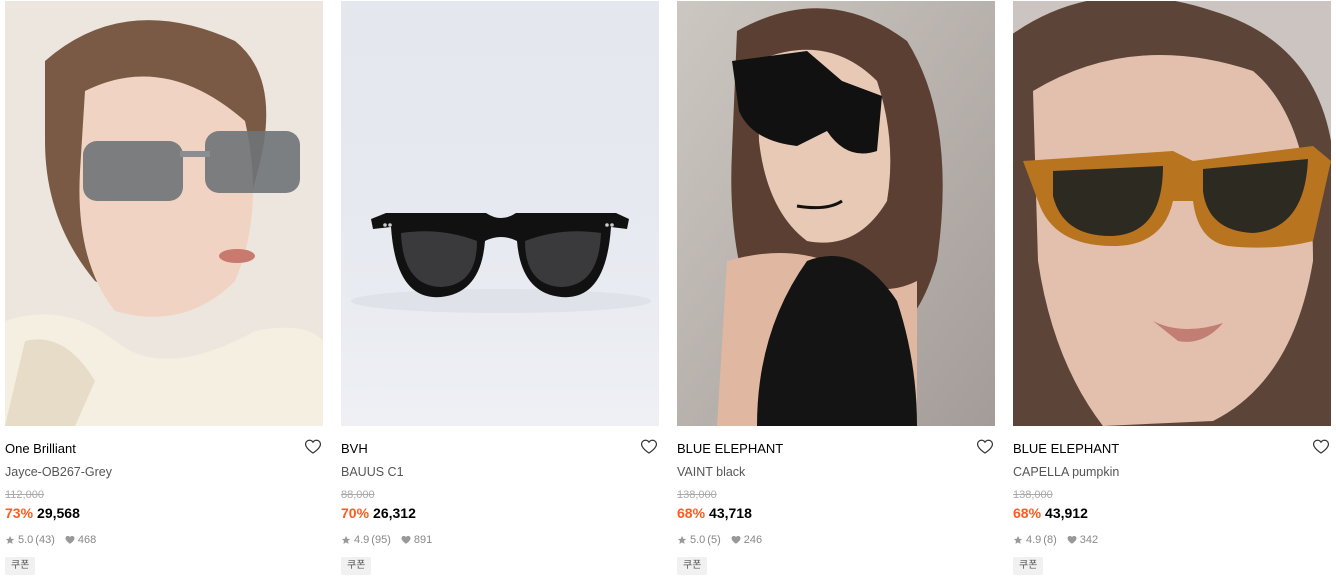 The image size is (1336, 588). What do you see at coordinates (1066, 472) in the screenshot?
I see `product-name: CAPELLA pumpkin` at bounding box center [1066, 472].